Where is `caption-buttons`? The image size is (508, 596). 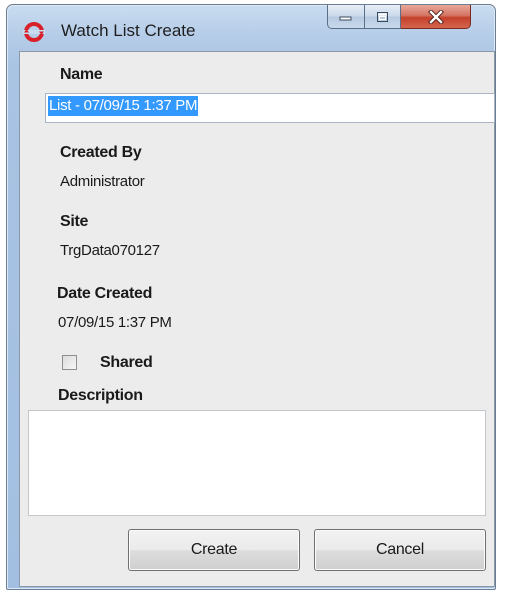 caption-buttons is located at coordinates (409, 17).